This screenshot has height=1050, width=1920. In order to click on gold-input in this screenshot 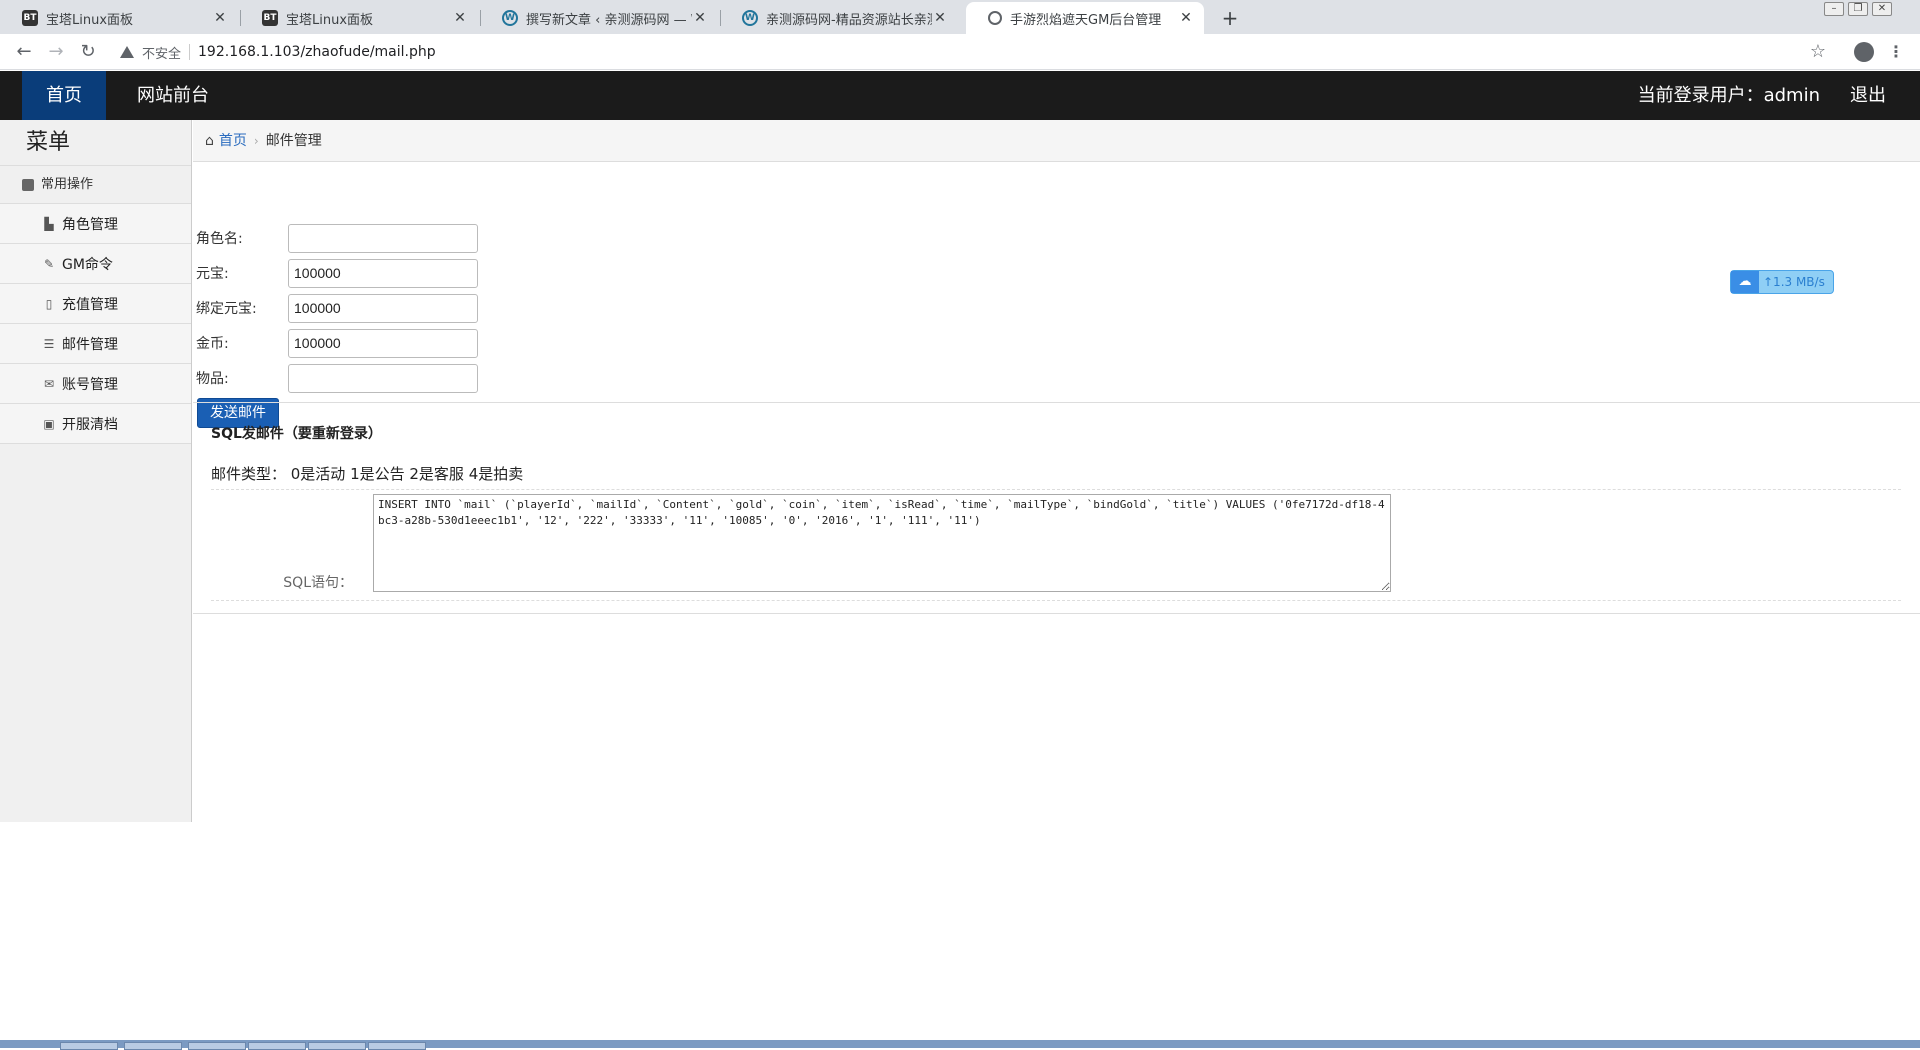, I will do `click(383, 343)`.